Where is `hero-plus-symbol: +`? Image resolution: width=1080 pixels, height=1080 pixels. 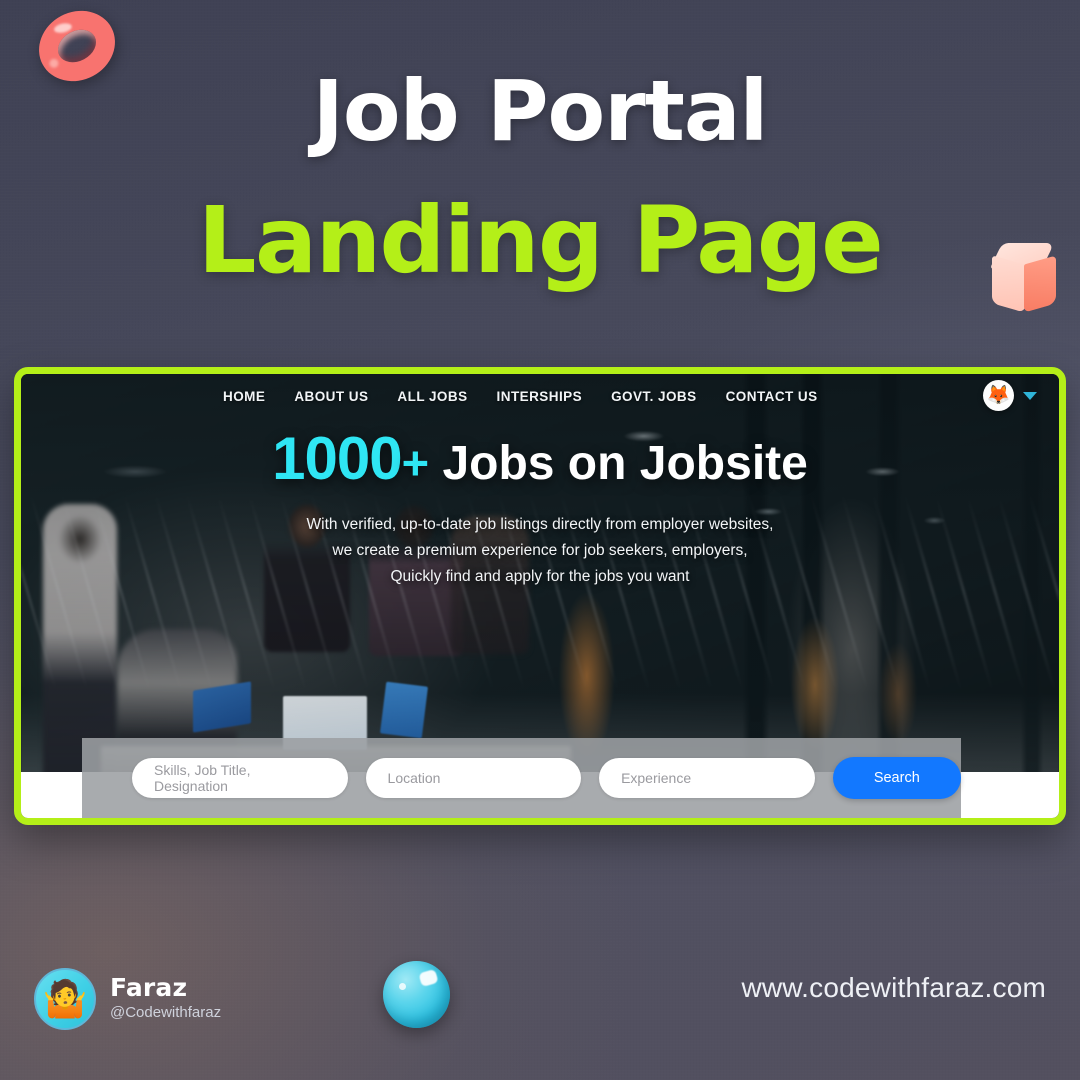 hero-plus-symbol: + is located at coordinates (415, 462).